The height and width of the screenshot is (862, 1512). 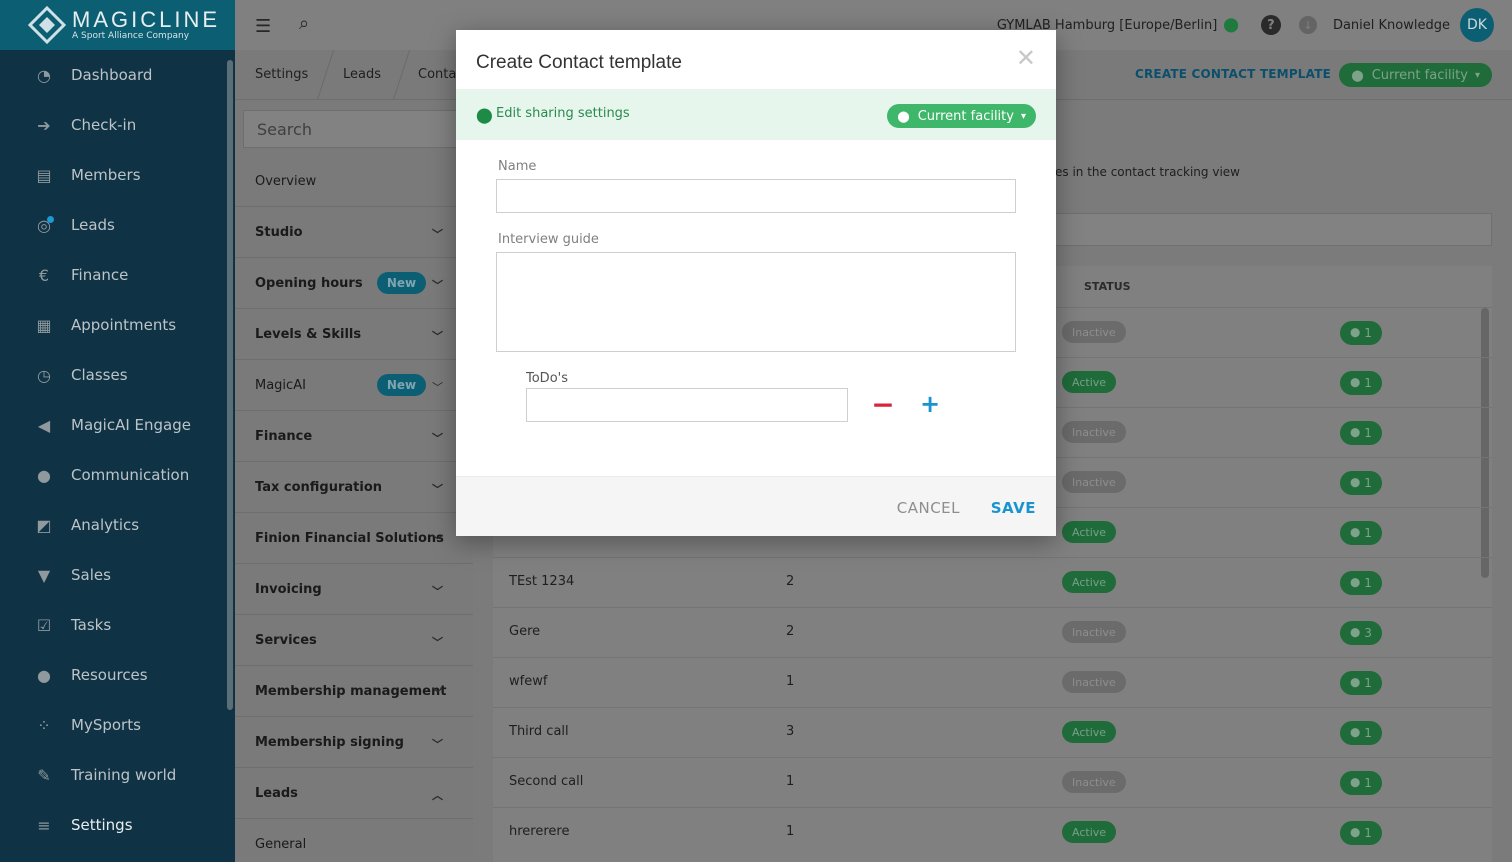 I want to click on settings-item-levels-skills: Levels & Skills ﹀, so click(x=354, y=334).